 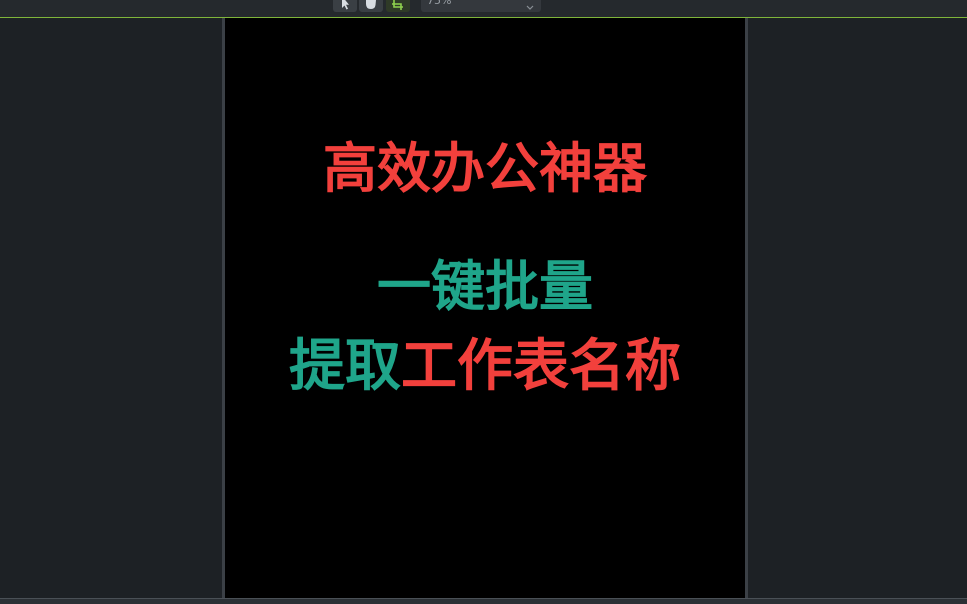 I want to click on bottom-status-bar, so click(x=483, y=601).